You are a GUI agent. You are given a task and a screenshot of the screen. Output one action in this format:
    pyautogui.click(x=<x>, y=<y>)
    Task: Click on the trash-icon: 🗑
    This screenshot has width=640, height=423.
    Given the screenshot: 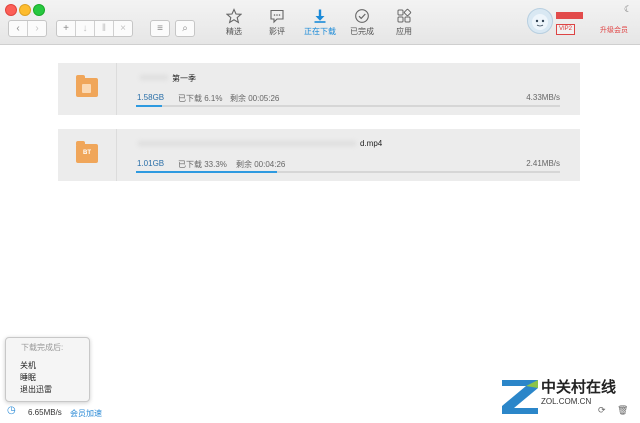 What is the action you would take?
    pyautogui.click(x=622, y=410)
    